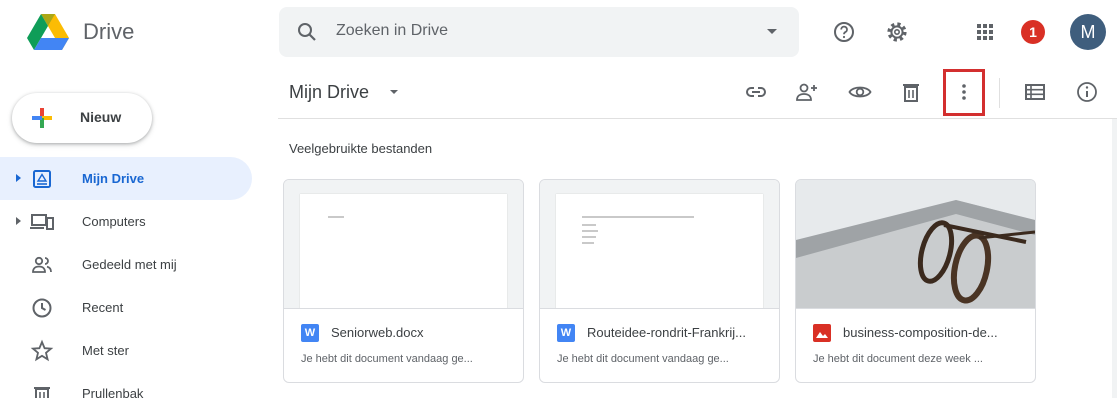  I want to click on file-name: Seniorweb.docx, so click(377, 332).